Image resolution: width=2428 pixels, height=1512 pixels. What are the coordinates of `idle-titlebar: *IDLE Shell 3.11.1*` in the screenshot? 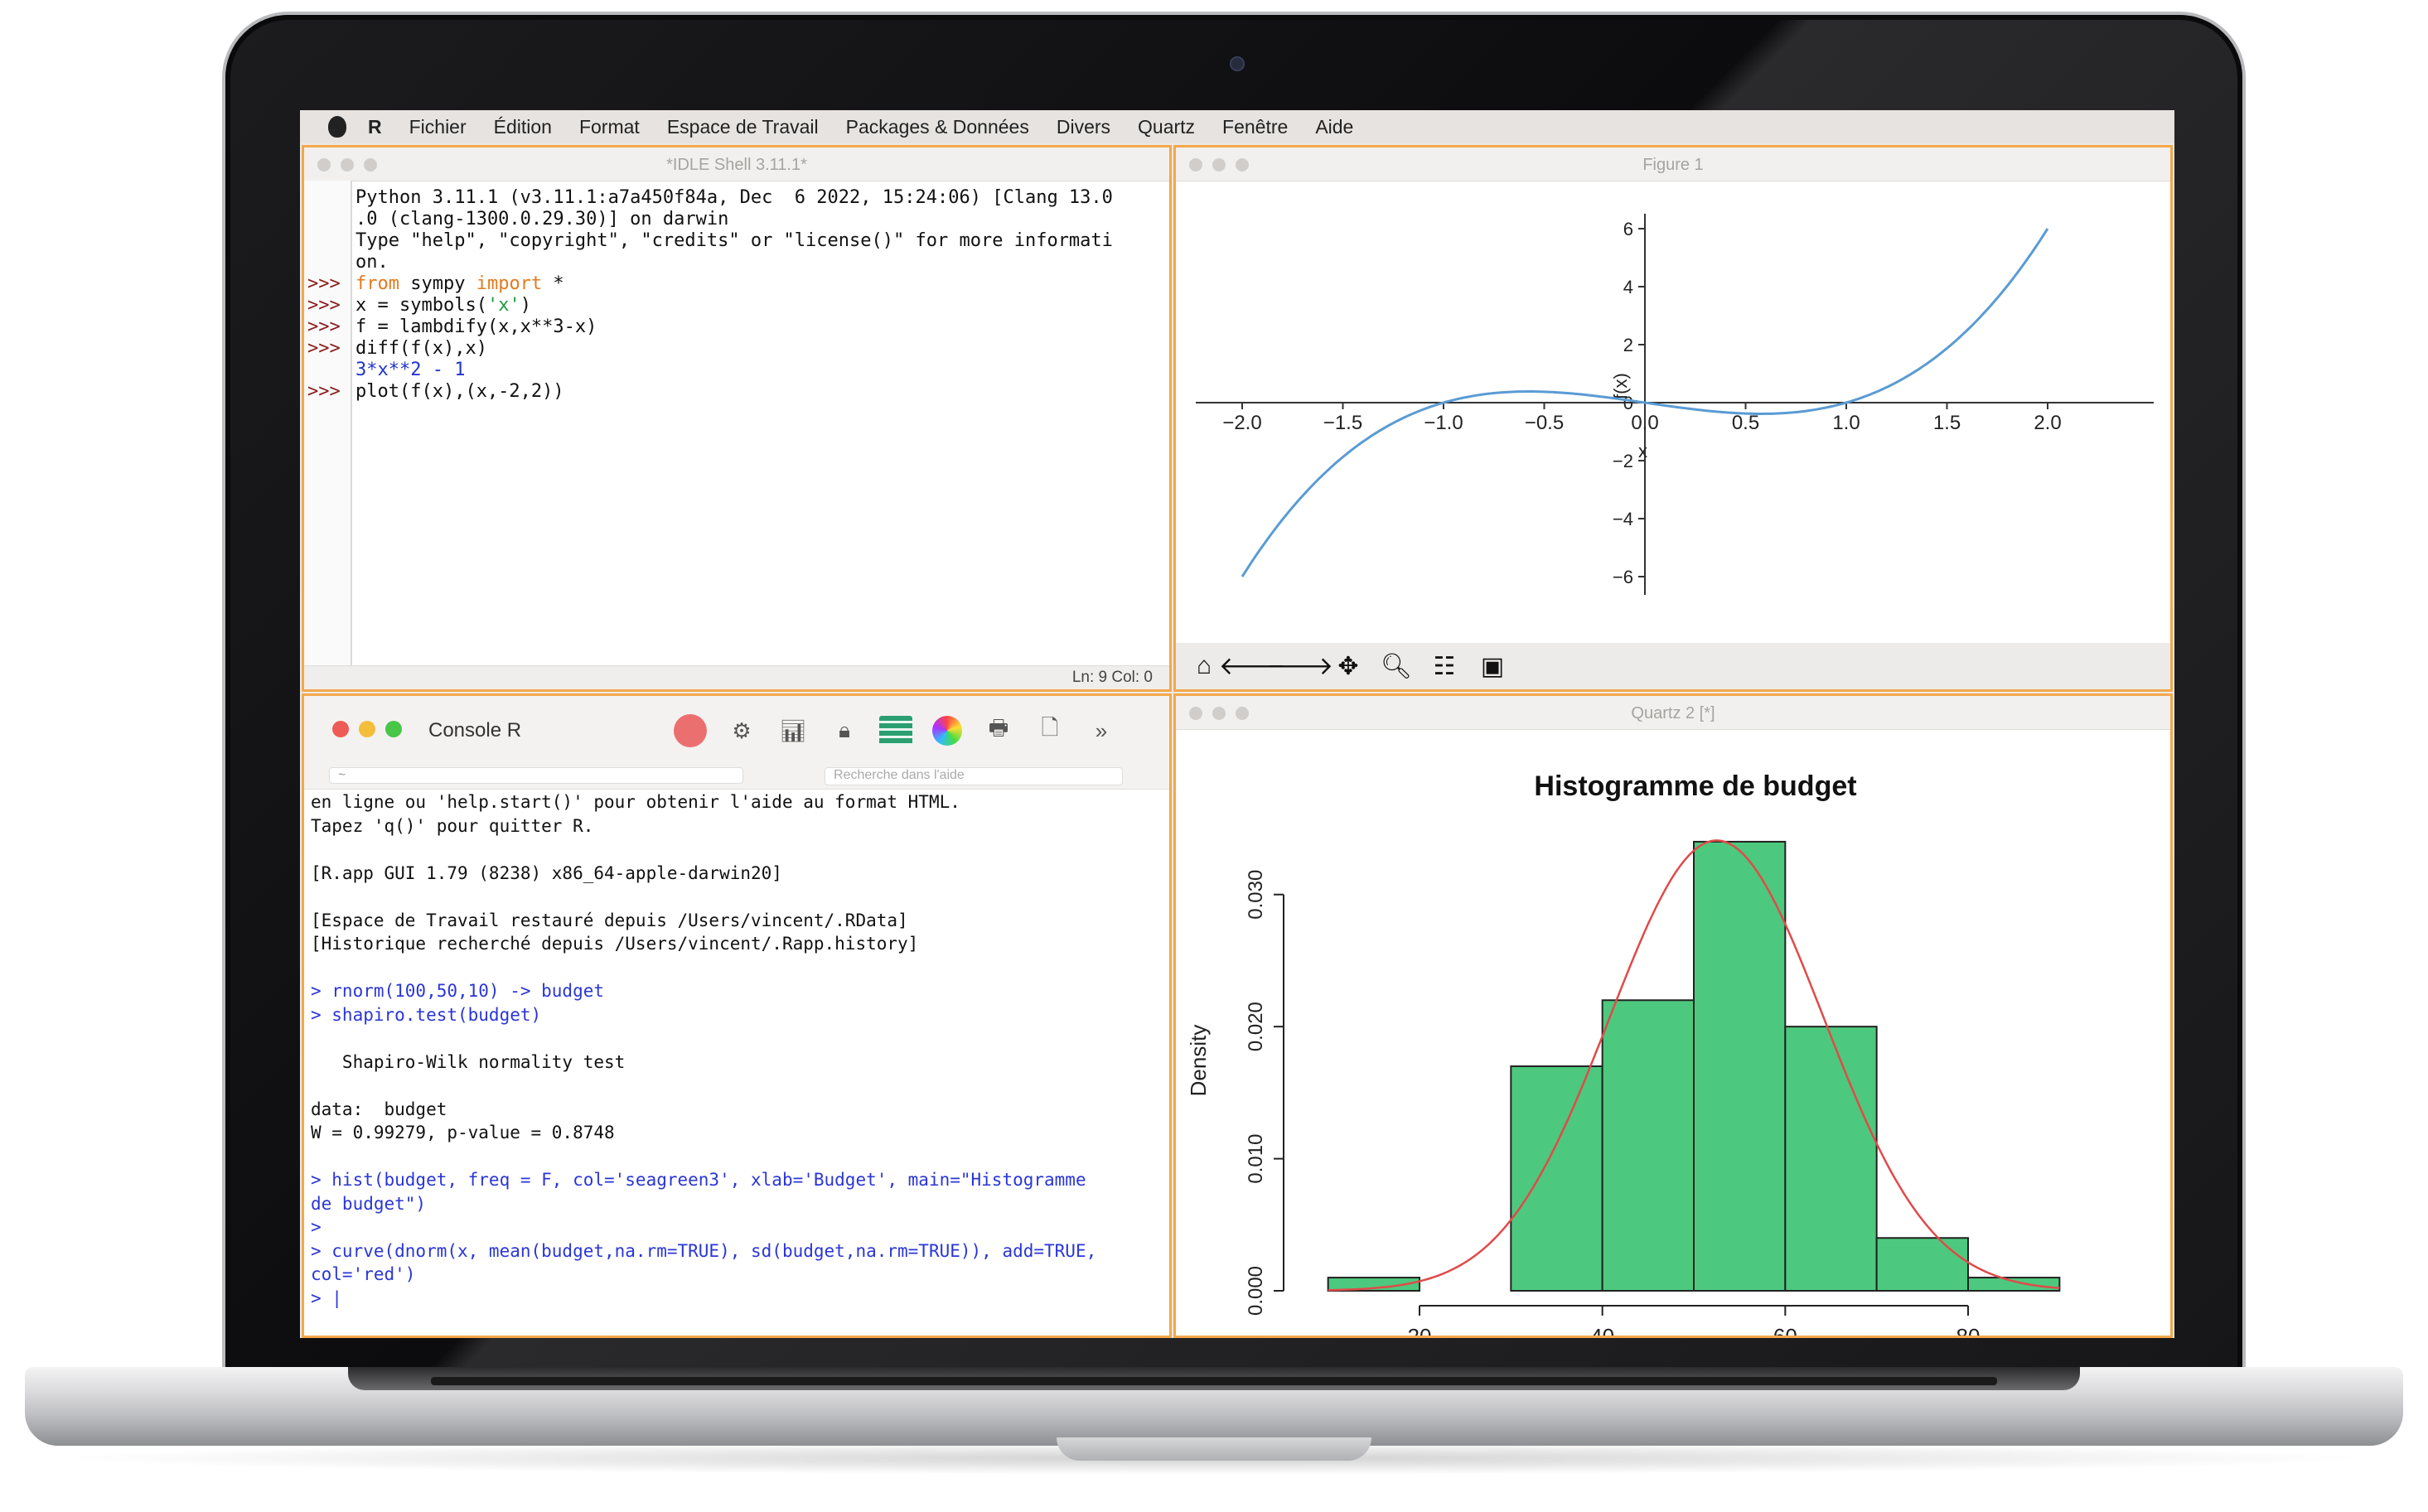 It's located at (736, 164).